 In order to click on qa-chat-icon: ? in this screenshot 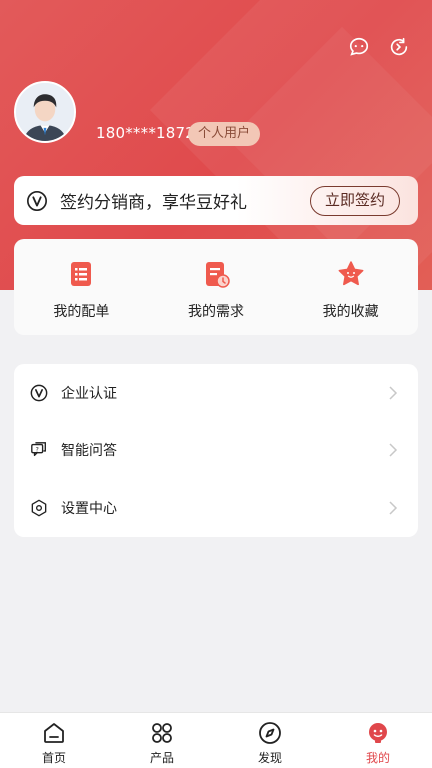, I will do `click(38, 449)`.